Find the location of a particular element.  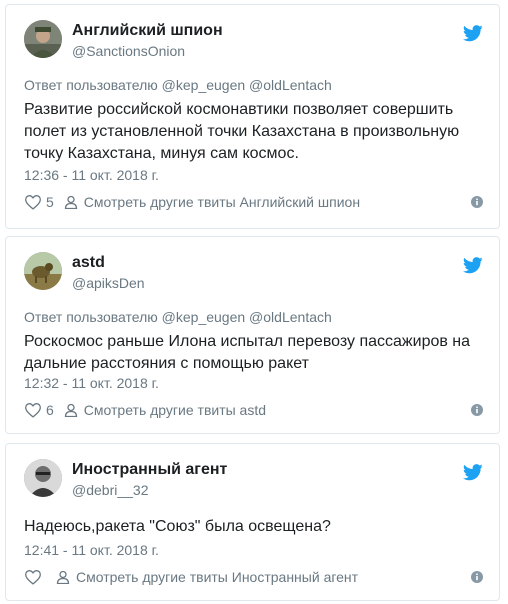

like-count: 6 is located at coordinates (50, 410).